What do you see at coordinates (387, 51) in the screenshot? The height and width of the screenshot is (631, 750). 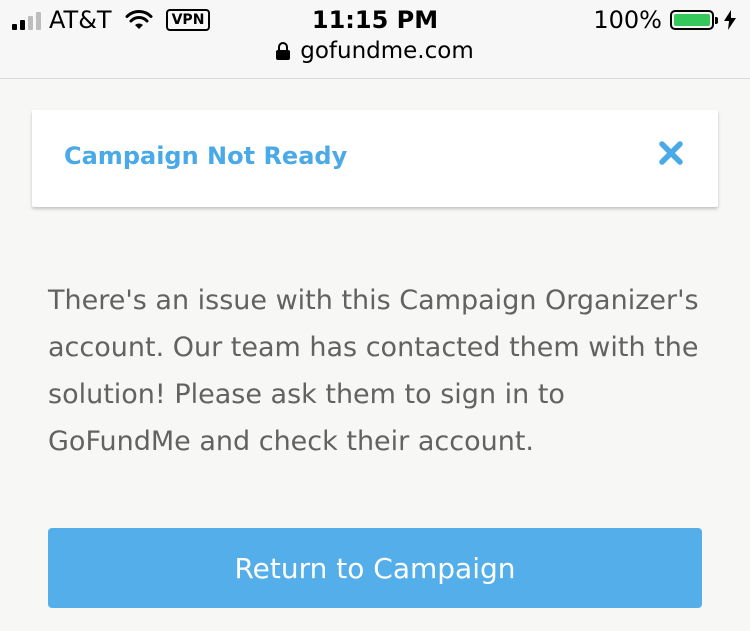 I see `url-domain: gofundme.com` at bounding box center [387, 51].